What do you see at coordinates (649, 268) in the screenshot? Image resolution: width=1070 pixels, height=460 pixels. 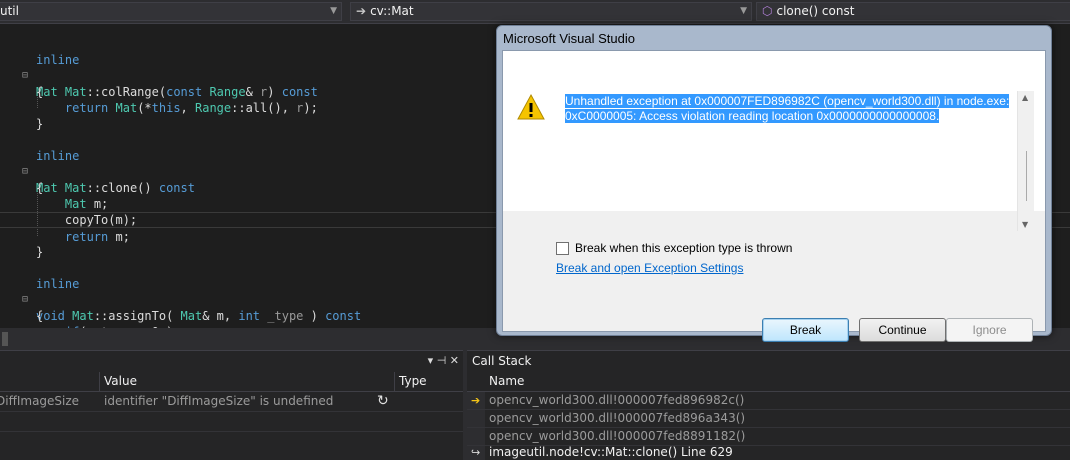 I see `exception-settings-link: Break and open Exception Settings` at bounding box center [649, 268].